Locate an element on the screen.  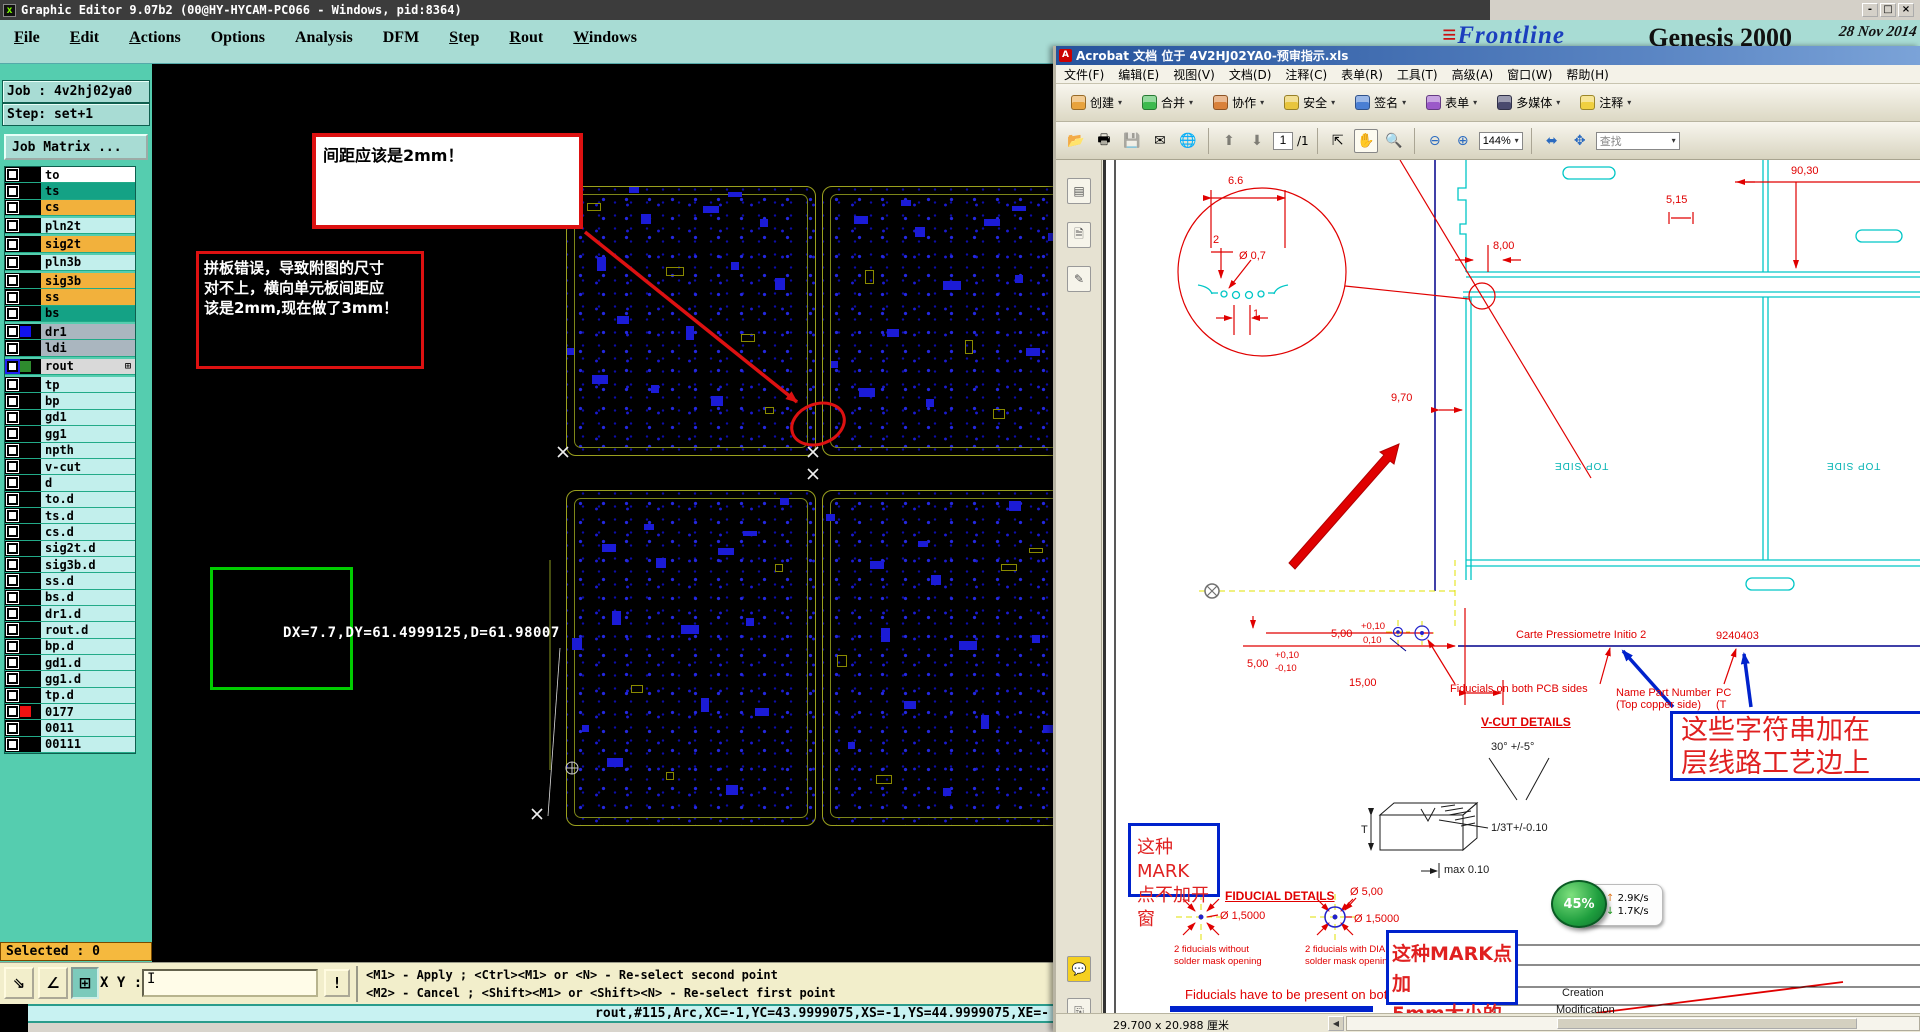
layer-row-gd1.d: gd1.d is located at coordinates (70, 663).